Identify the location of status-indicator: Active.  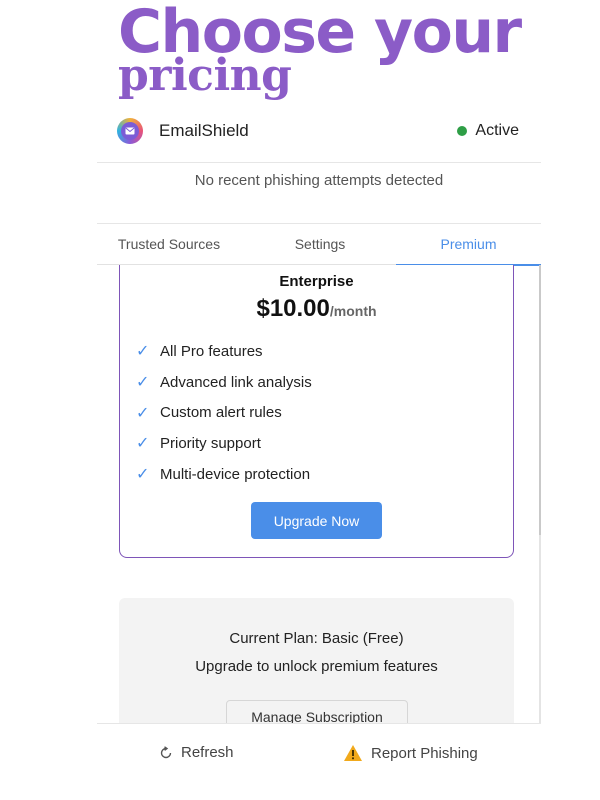
(488, 131).